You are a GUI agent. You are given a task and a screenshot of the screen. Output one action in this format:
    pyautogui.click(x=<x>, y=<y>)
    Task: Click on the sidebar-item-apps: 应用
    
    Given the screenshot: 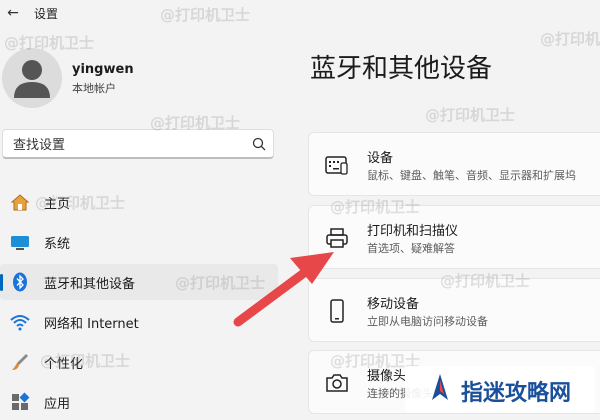 What is the action you would take?
    pyautogui.click(x=139, y=402)
    